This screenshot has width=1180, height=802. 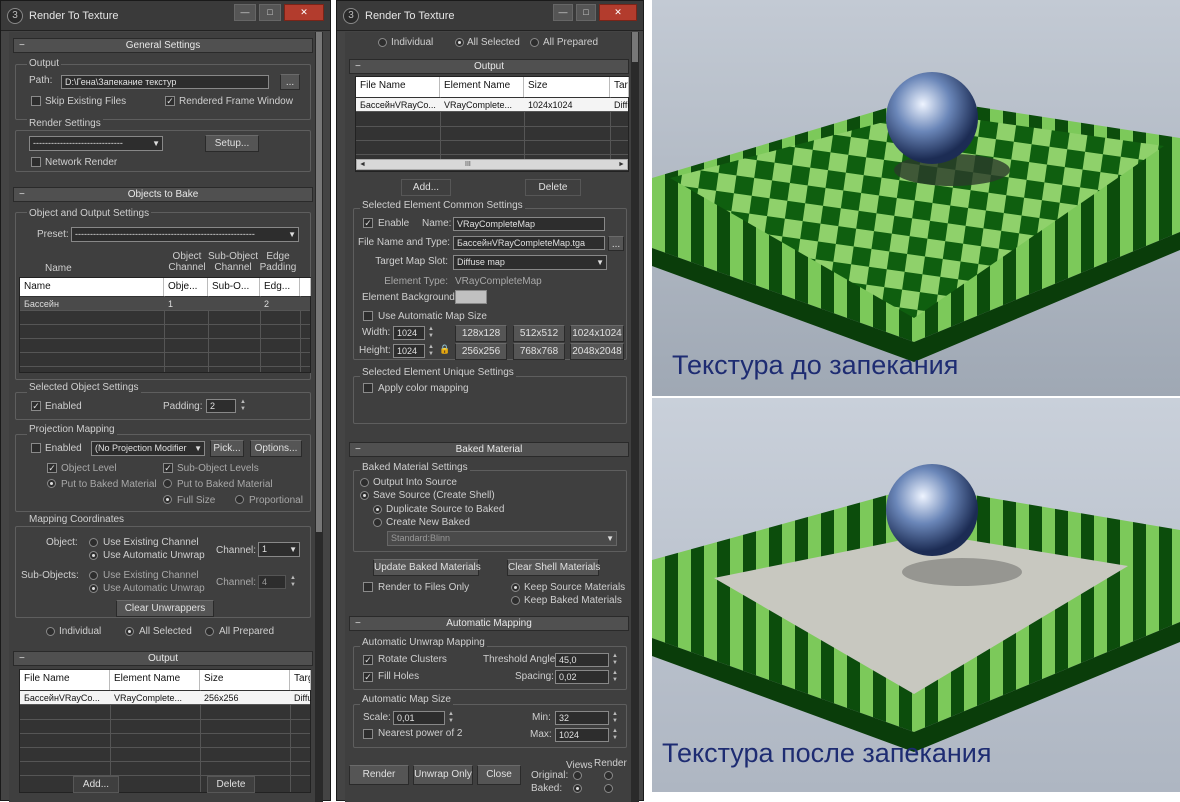 I want to click on threshold-angle-input: 45,0, so click(x=582, y=660).